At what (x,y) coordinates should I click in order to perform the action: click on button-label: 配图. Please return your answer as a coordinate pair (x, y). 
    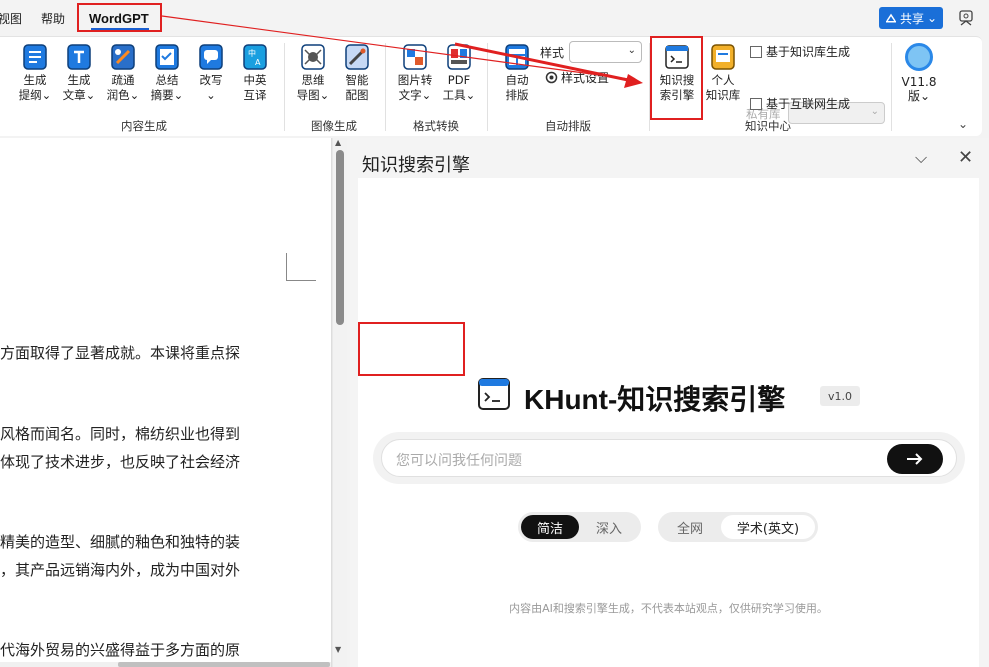
    Looking at the image, I should click on (357, 95).